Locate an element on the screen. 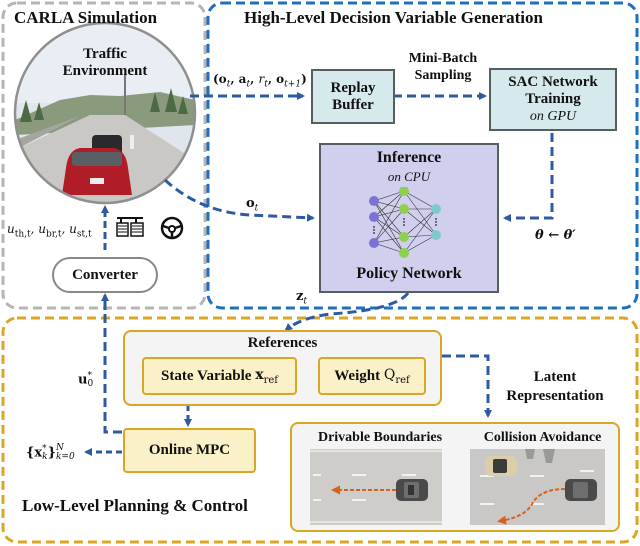 This screenshot has width=640, height=546. traffic-environment-label: Traffic Environment is located at coordinates (105, 63).